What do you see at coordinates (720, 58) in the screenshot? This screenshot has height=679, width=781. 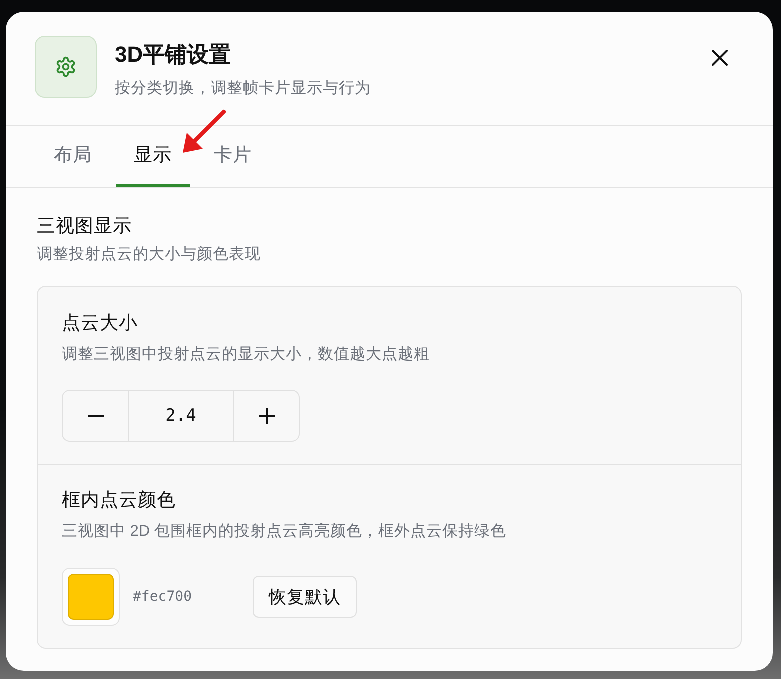 I see `close-icon` at bounding box center [720, 58].